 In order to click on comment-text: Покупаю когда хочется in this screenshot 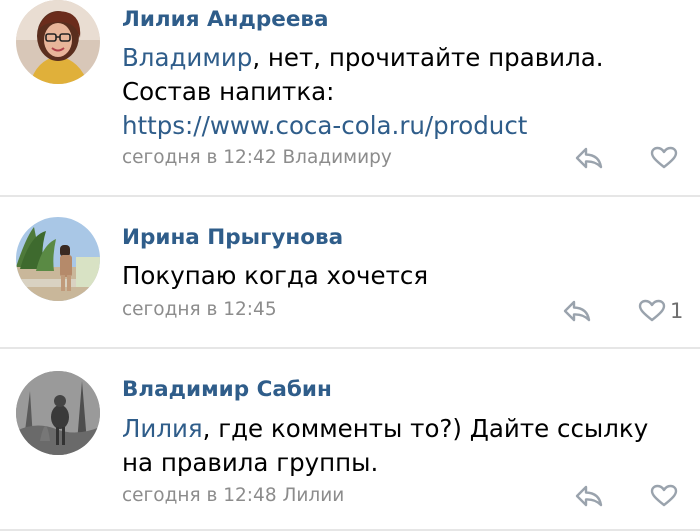, I will do `click(402, 276)`.